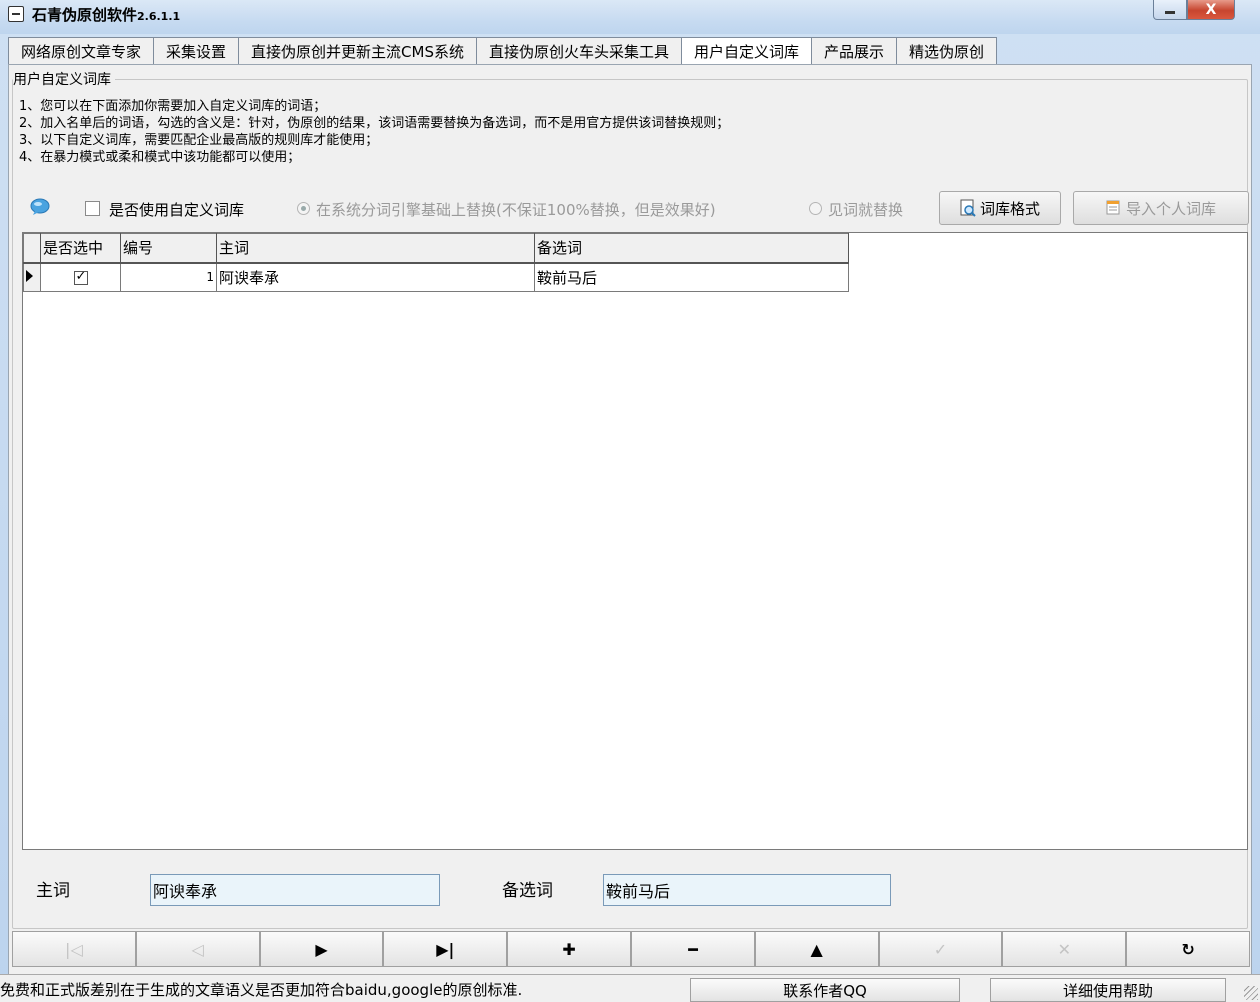 The height and width of the screenshot is (1002, 1260). I want to click on import-personal-dictionary-button: 导入个人词库, so click(1161, 208).